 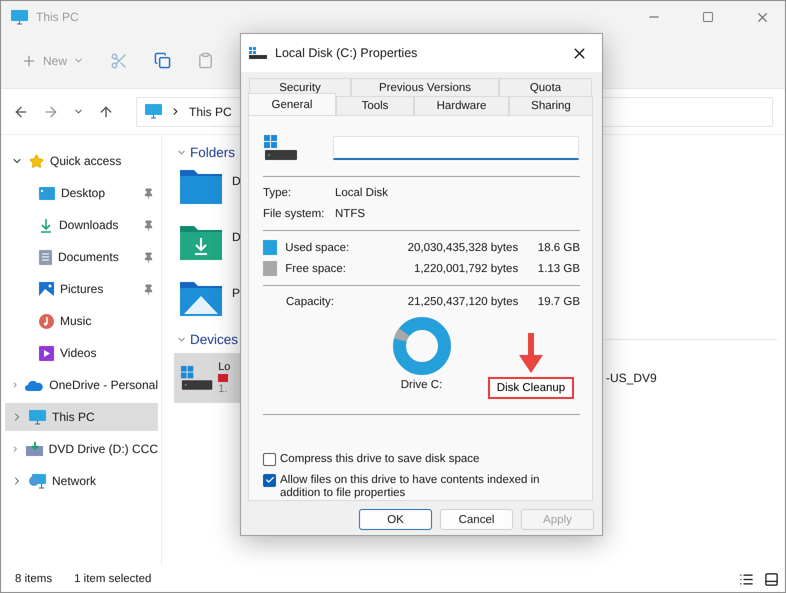 What do you see at coordinates (74, 417) in the screenshot?
I see `sidebar-label: This PC` at bounding box center [74, 417].